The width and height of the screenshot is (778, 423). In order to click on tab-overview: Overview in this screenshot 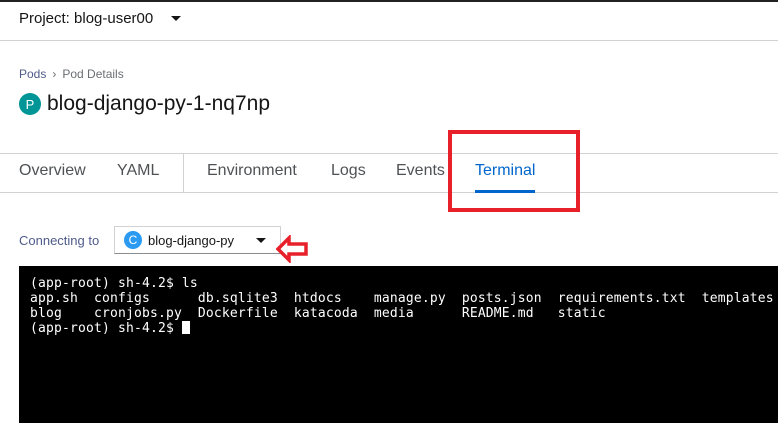, I will do `click(52, 171)`.